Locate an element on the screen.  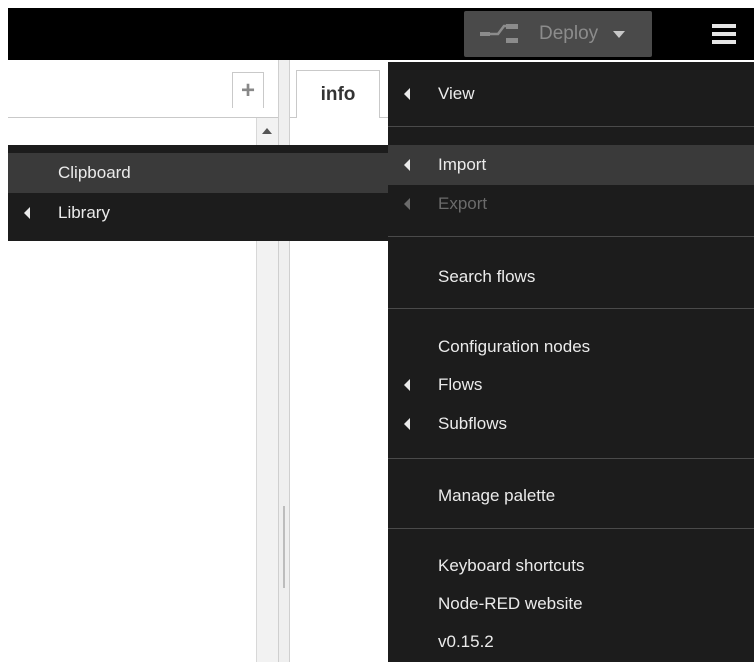
deploy-button: Deploy is located at coordinates (558, 34).